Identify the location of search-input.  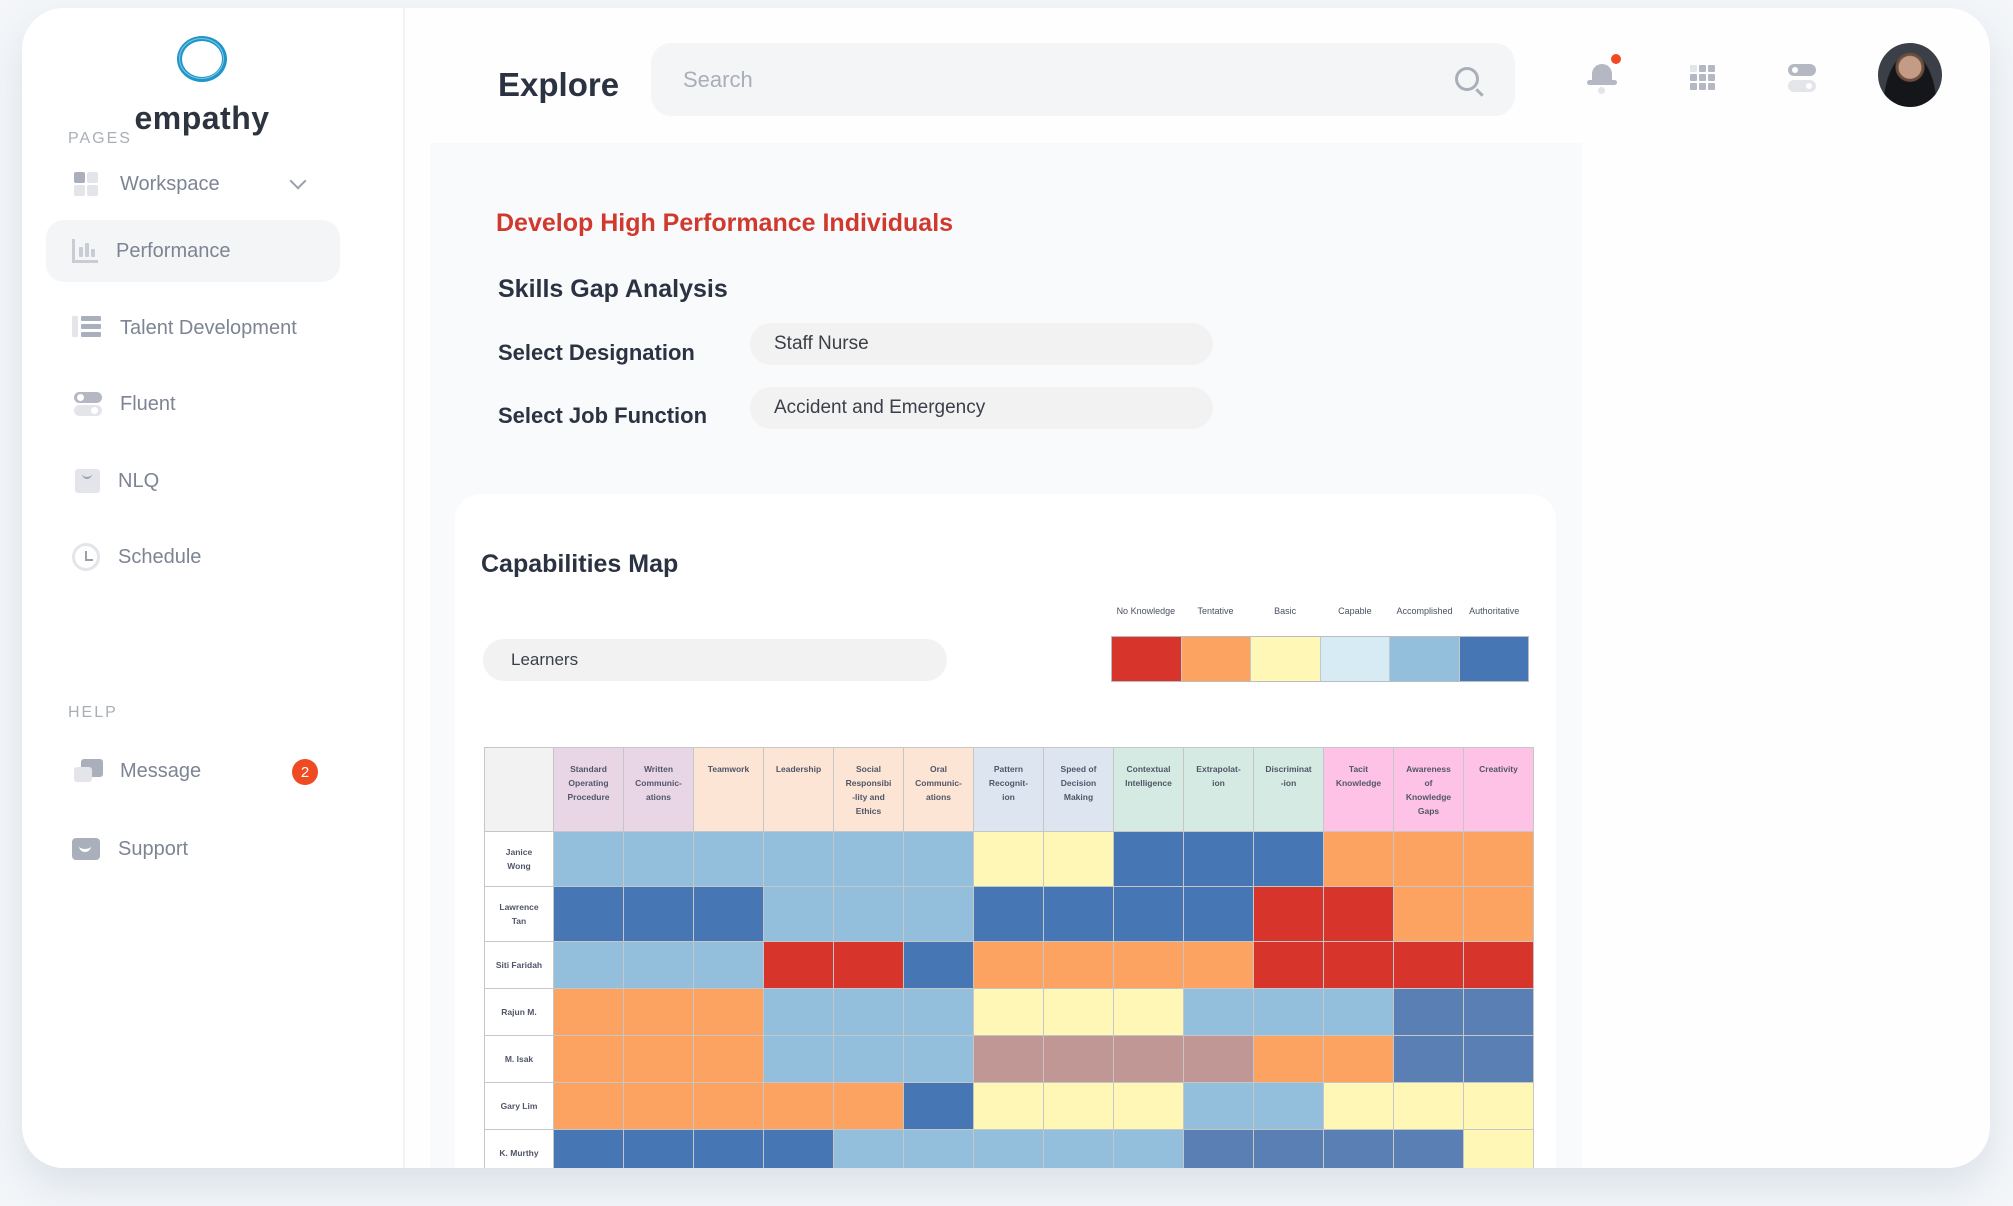
(1063, 79).